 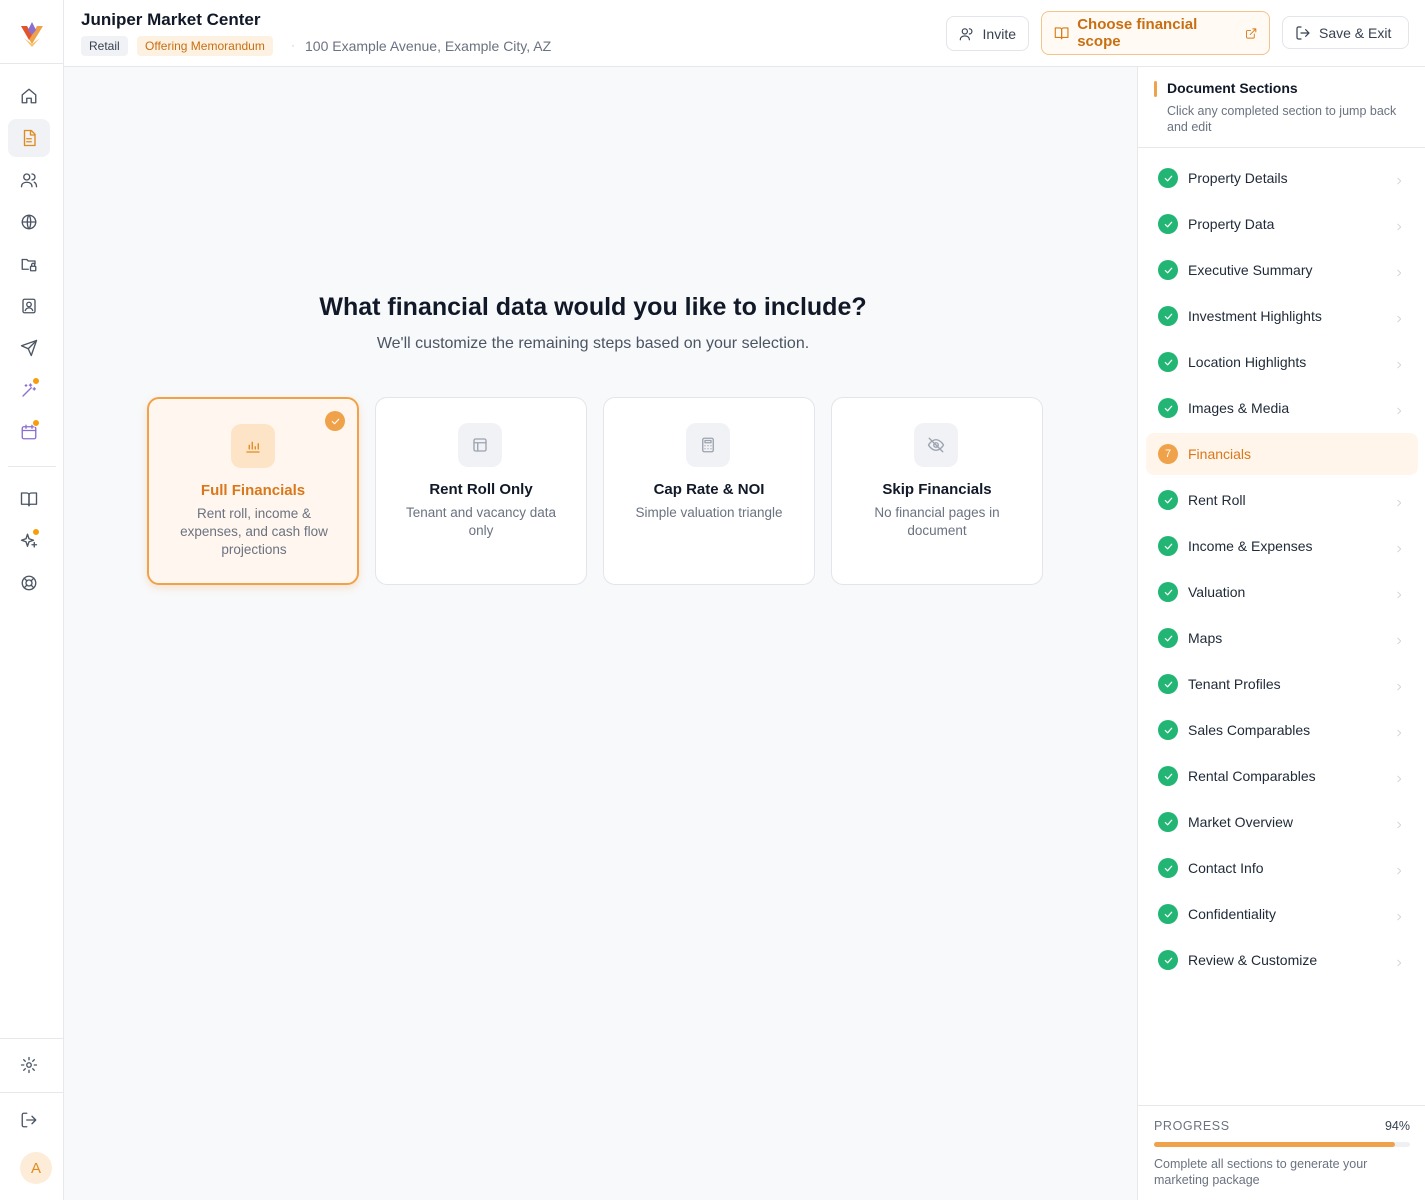 I want to click on option-cap-rate-noi: Cap Rate & NOI Simple valuation triangle, so click(x=709, y=491).